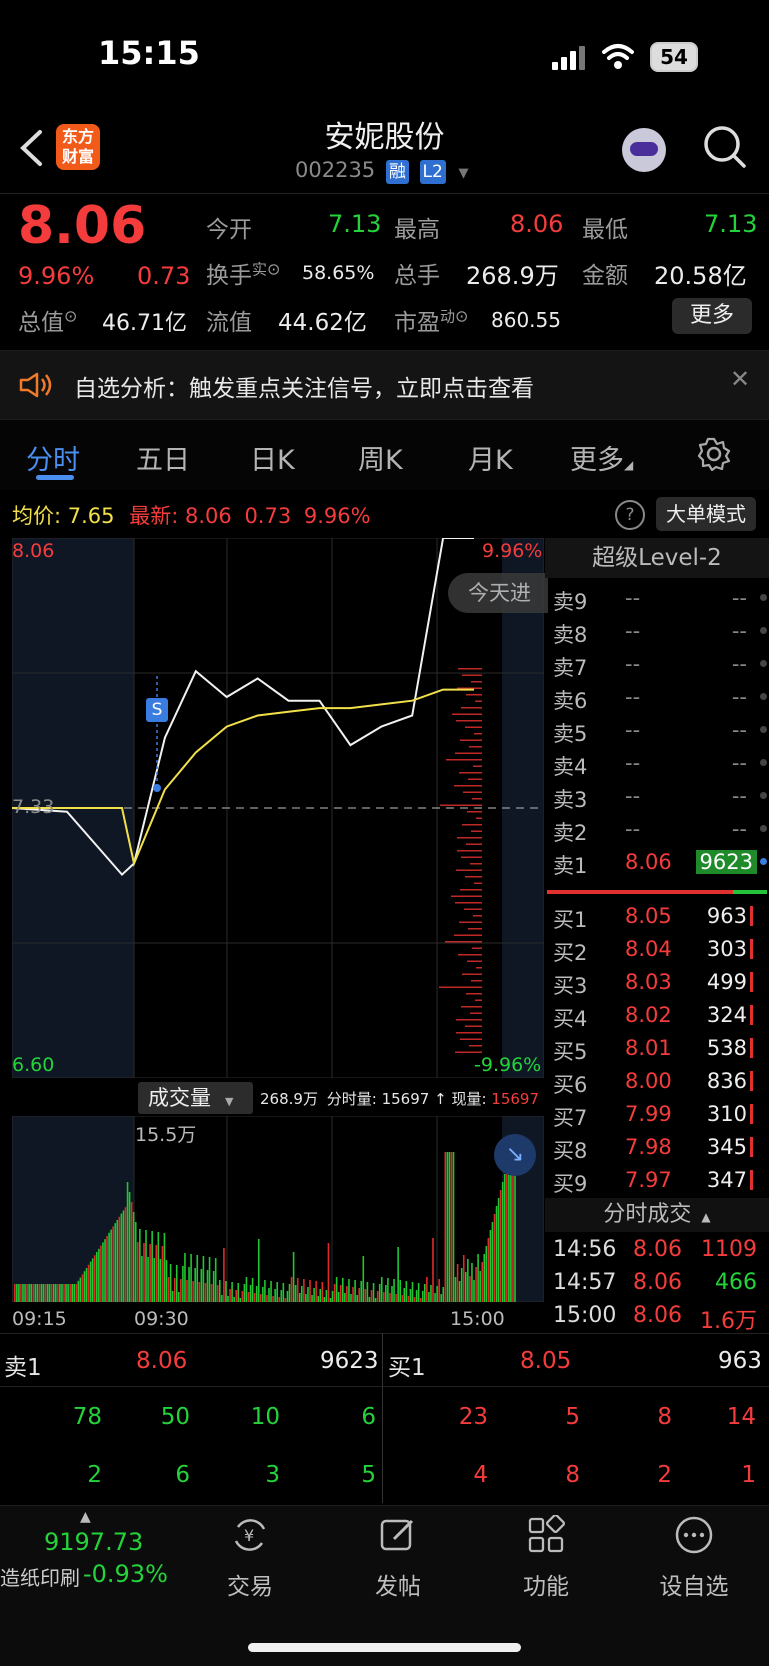 The image size is (769, 1666). What do you see at coordinates (40, 1576) in the screenshot?
I see `sector-index-name: 造纸印刷` at bounding box center [40, 1576].